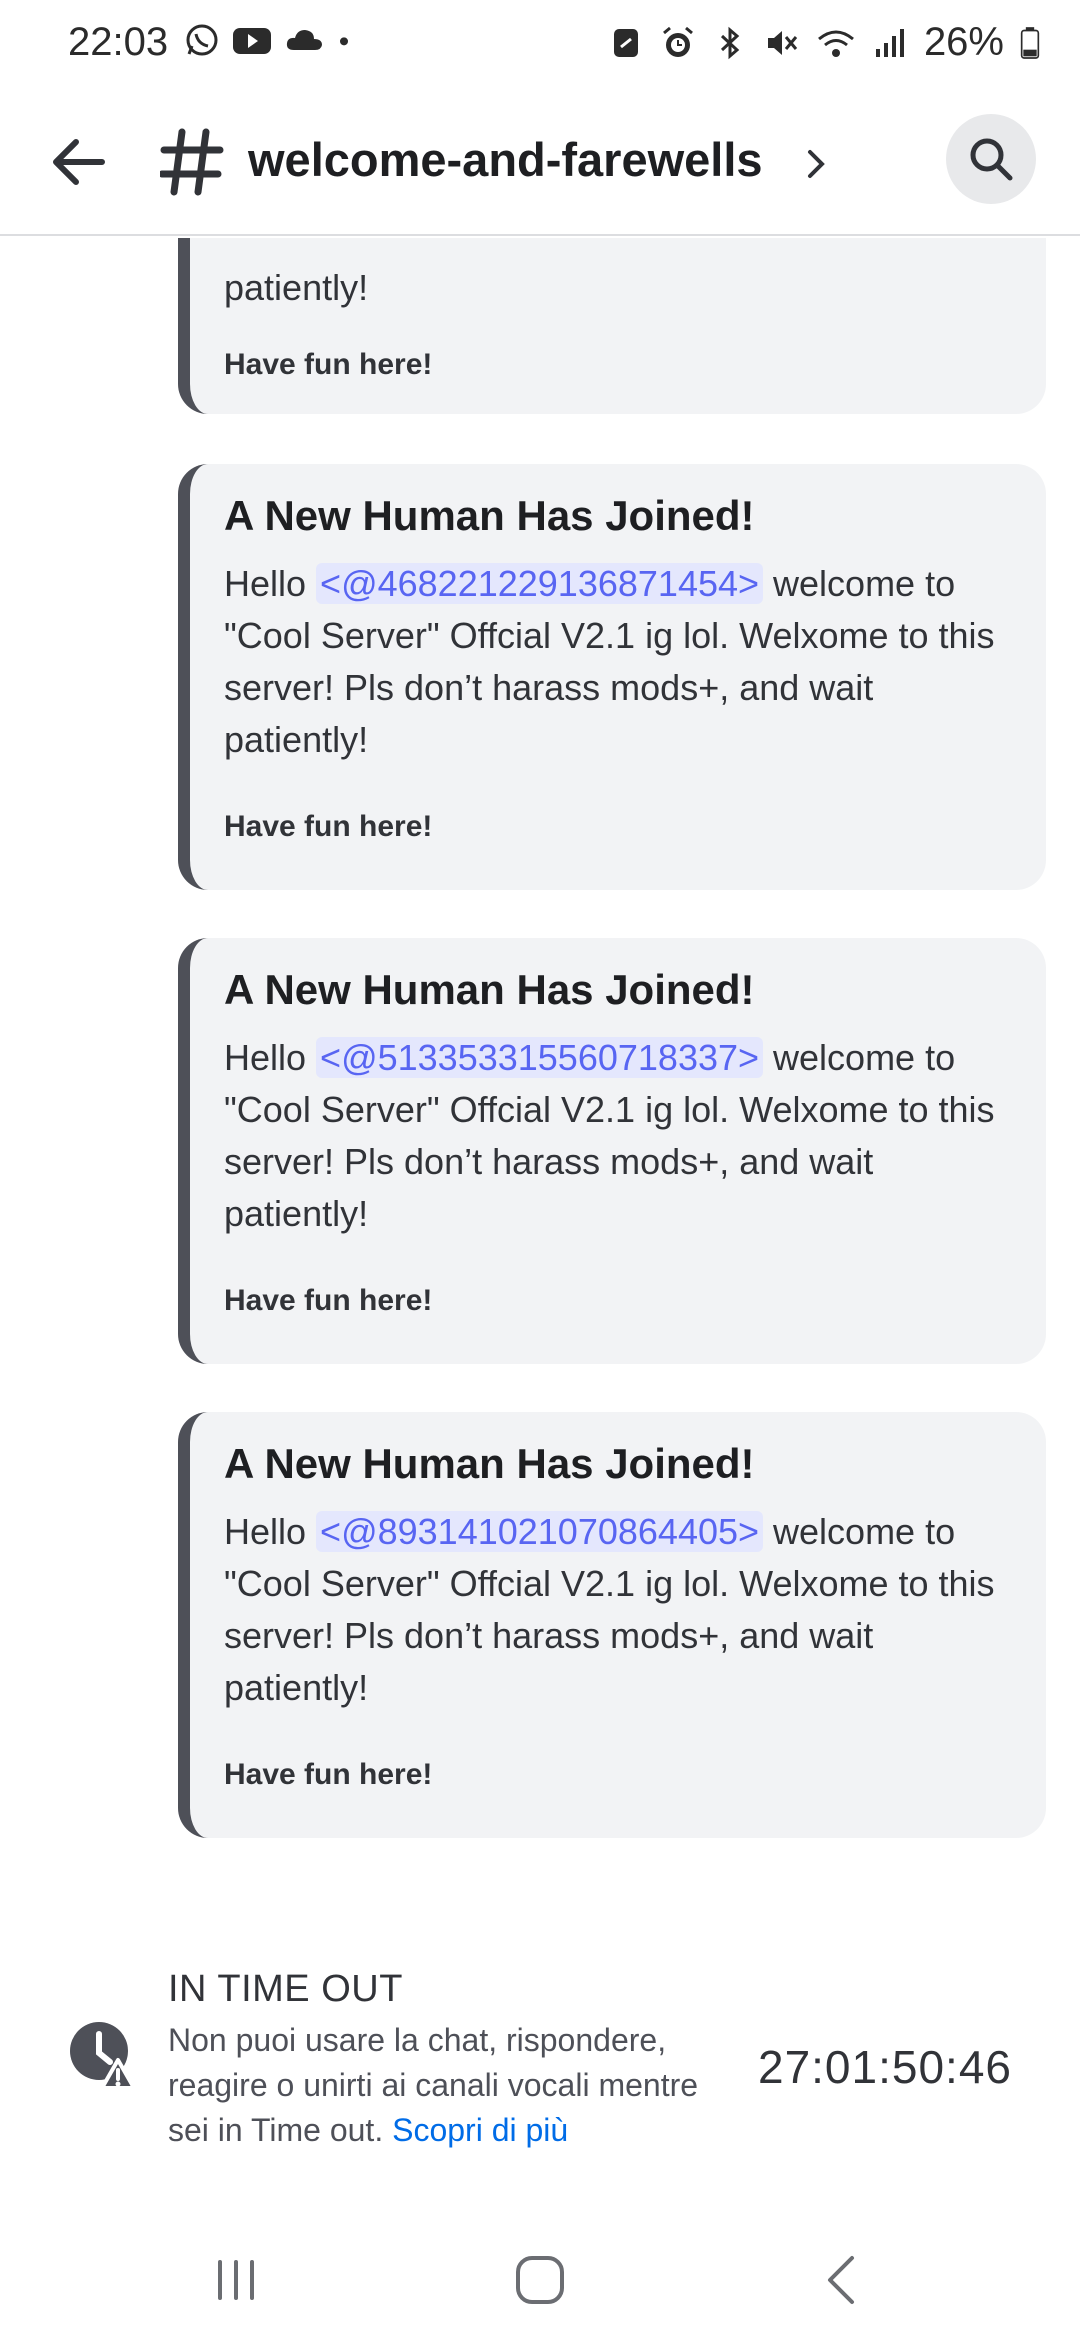  What do you see at coordinates (889, 42) in the screenshot?
I see `signal-icon` at bounding box center [889, 42].